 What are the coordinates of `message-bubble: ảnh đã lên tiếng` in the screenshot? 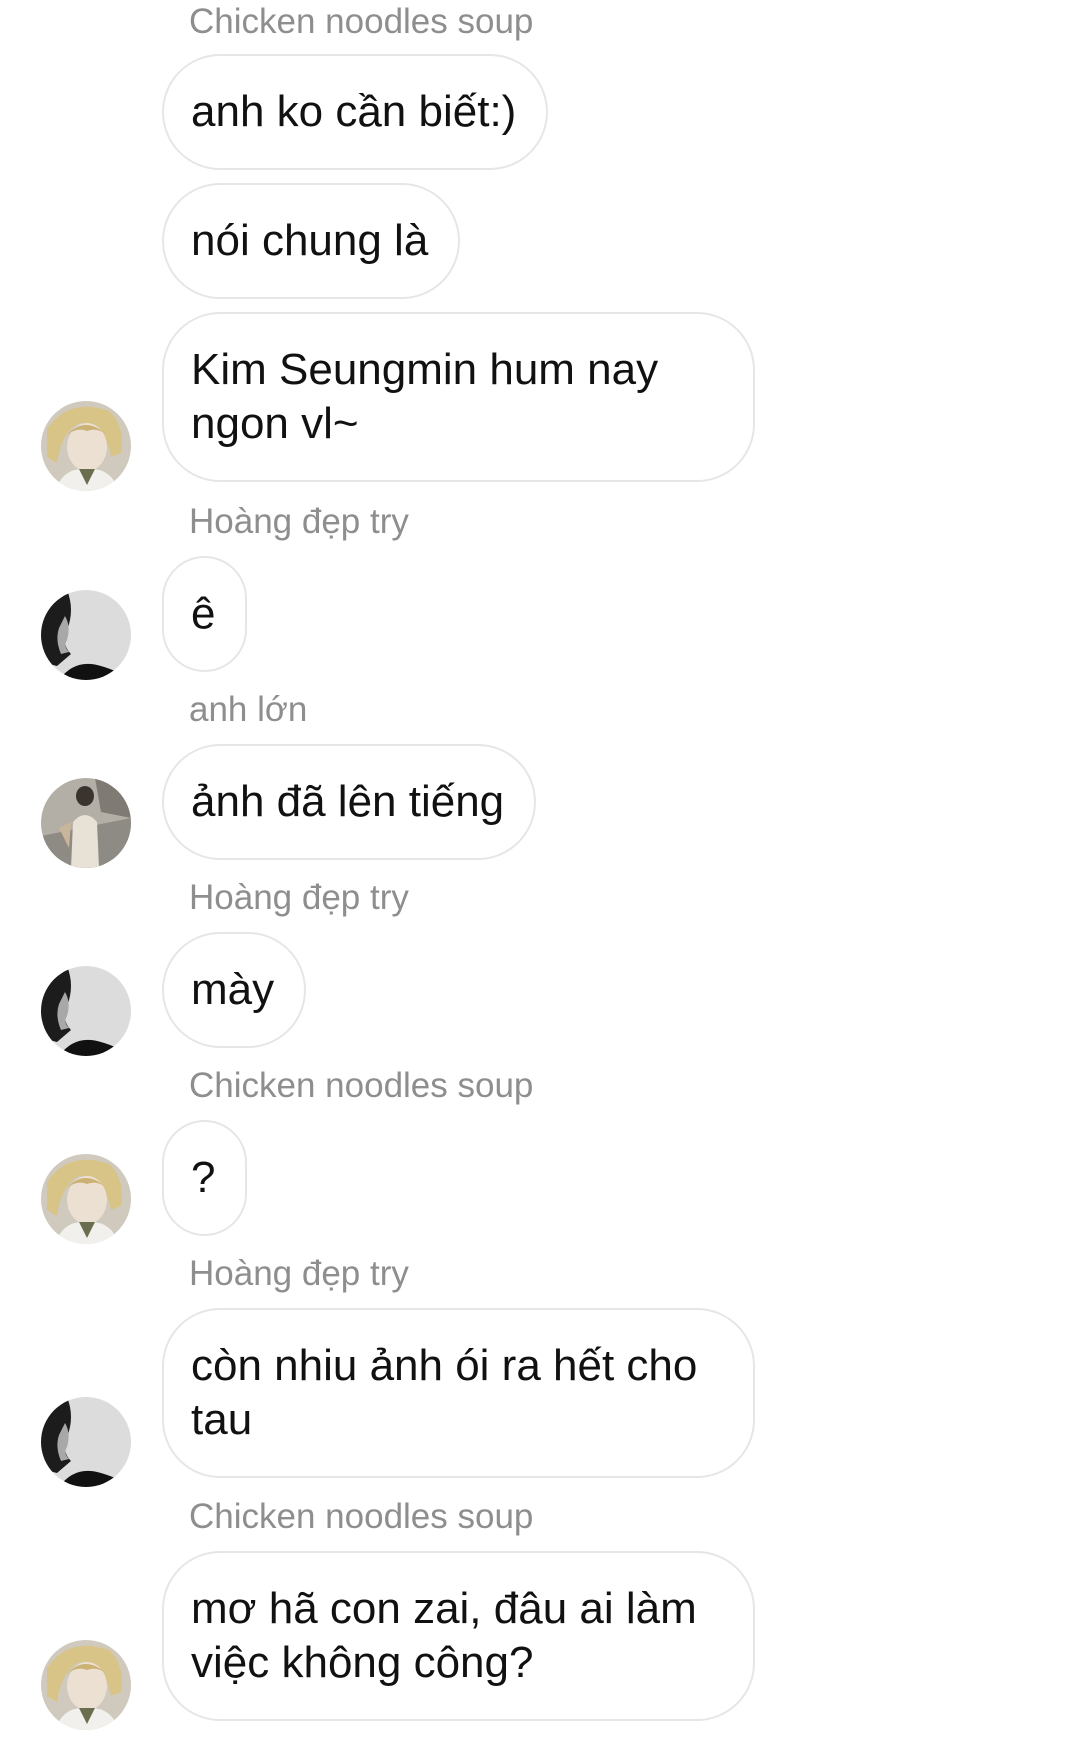 It's located at (349, 802).